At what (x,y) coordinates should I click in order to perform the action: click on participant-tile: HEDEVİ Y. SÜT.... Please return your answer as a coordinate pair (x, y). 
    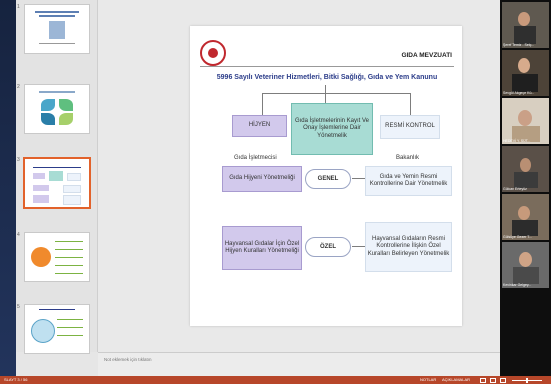
    Looking at the image, I should click on (525, 121).